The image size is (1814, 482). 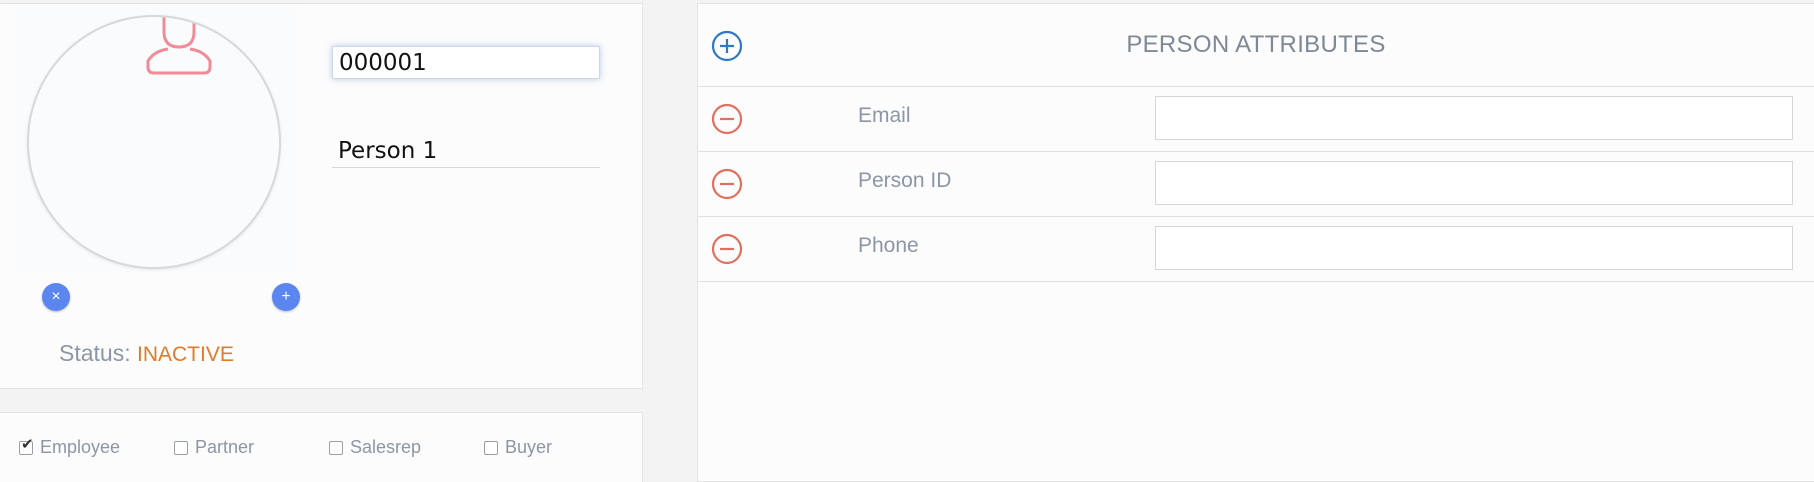 I want to click on status-badge: INACTIVE, so click(x=185, y=354).